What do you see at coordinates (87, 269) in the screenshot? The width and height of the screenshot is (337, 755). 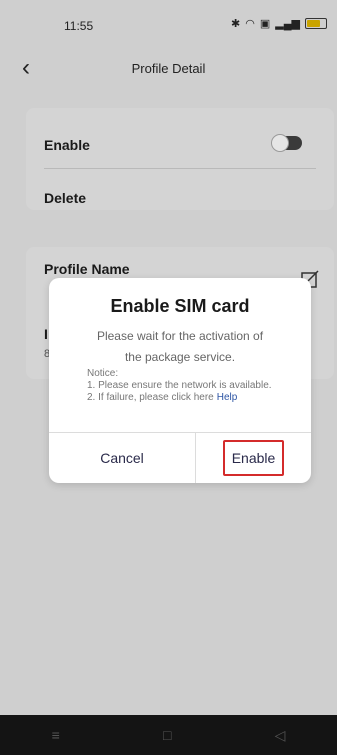 I see `profile-name-label: Profile Name` at bounding box center [87, 269].